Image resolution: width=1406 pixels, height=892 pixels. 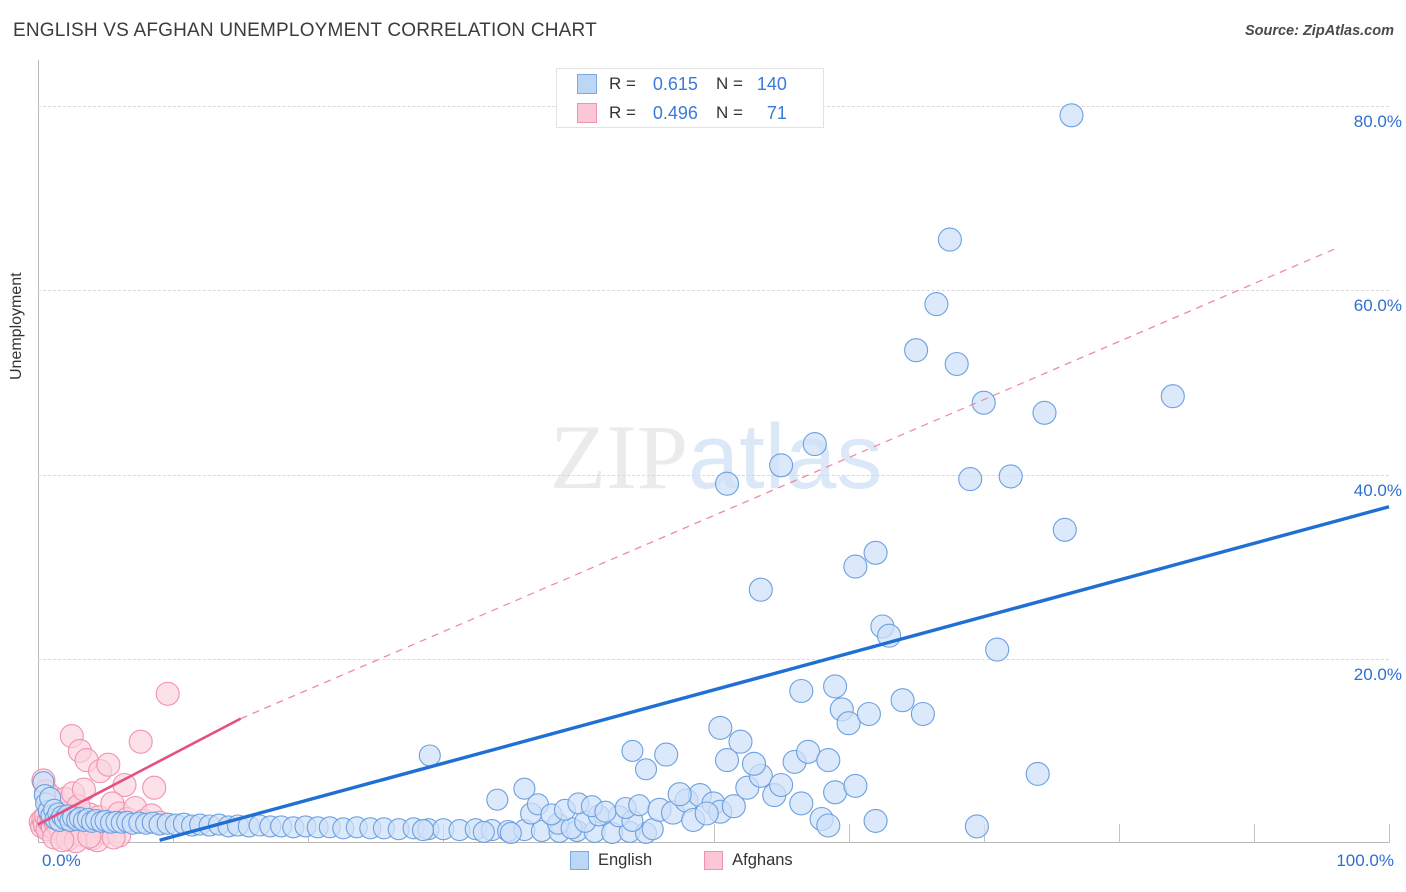 I want to click on correlation-stats-box: R = 0.615 N = 140 R = 0.496 N = 71, so click(x=690, y=98).